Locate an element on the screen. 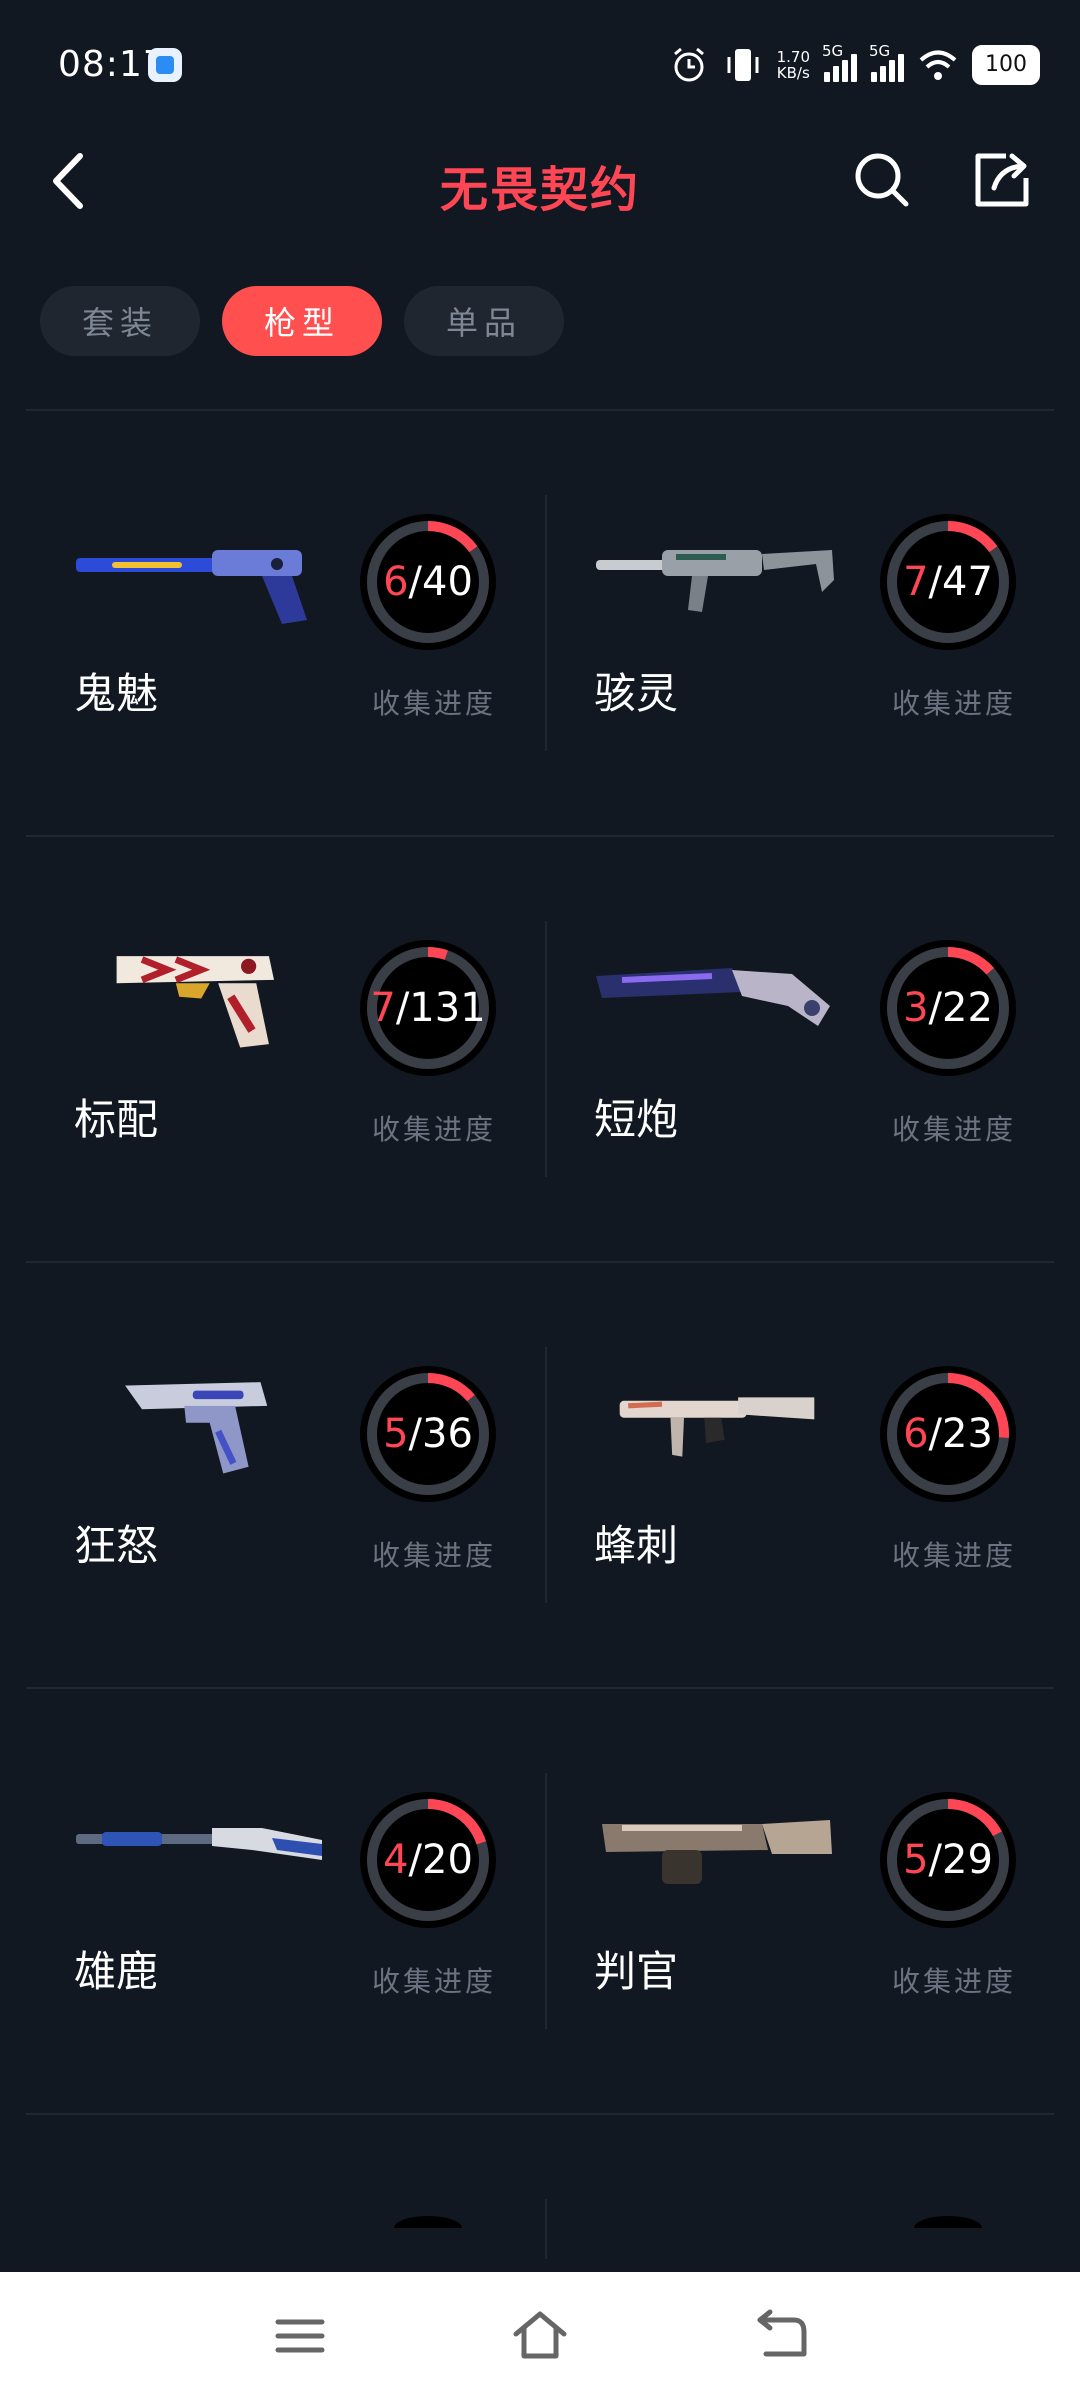 The image size is (1080, 2400). tab-weapon-types: 枪型 is located at coordinates (302, 321).